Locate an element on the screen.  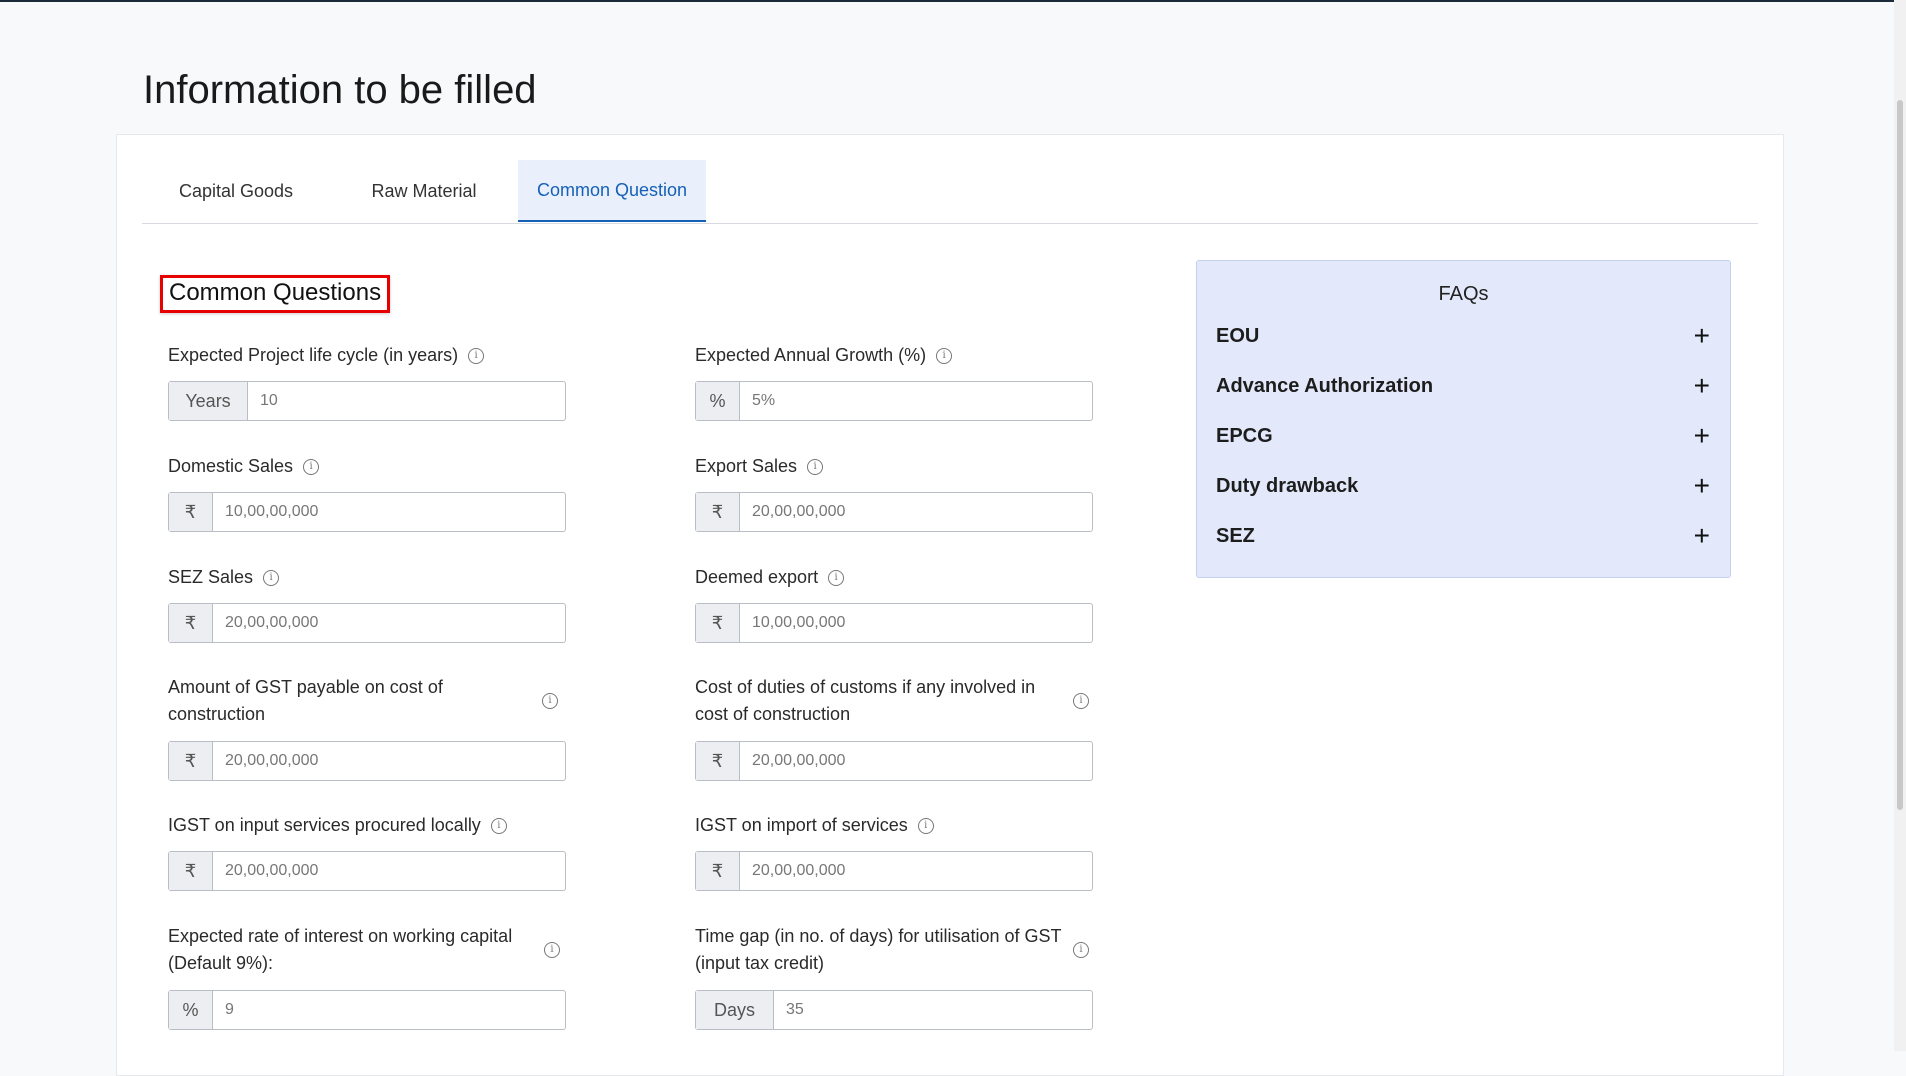
faq-item-duty-drawback: Duty drawback + is located at coordinates (1463, 486).